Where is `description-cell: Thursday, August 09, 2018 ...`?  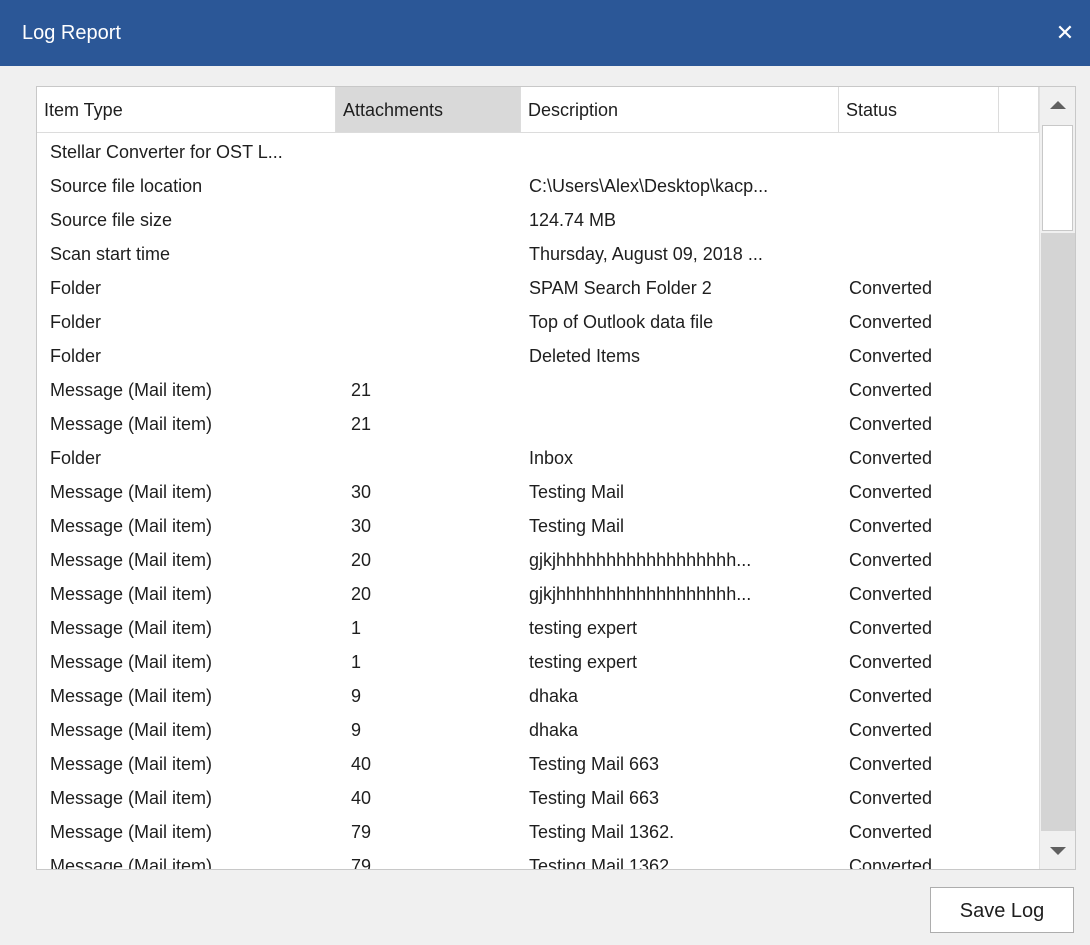
description-cell: Thursday, August 09, 2018 ... is located at coordinates (646, 254).